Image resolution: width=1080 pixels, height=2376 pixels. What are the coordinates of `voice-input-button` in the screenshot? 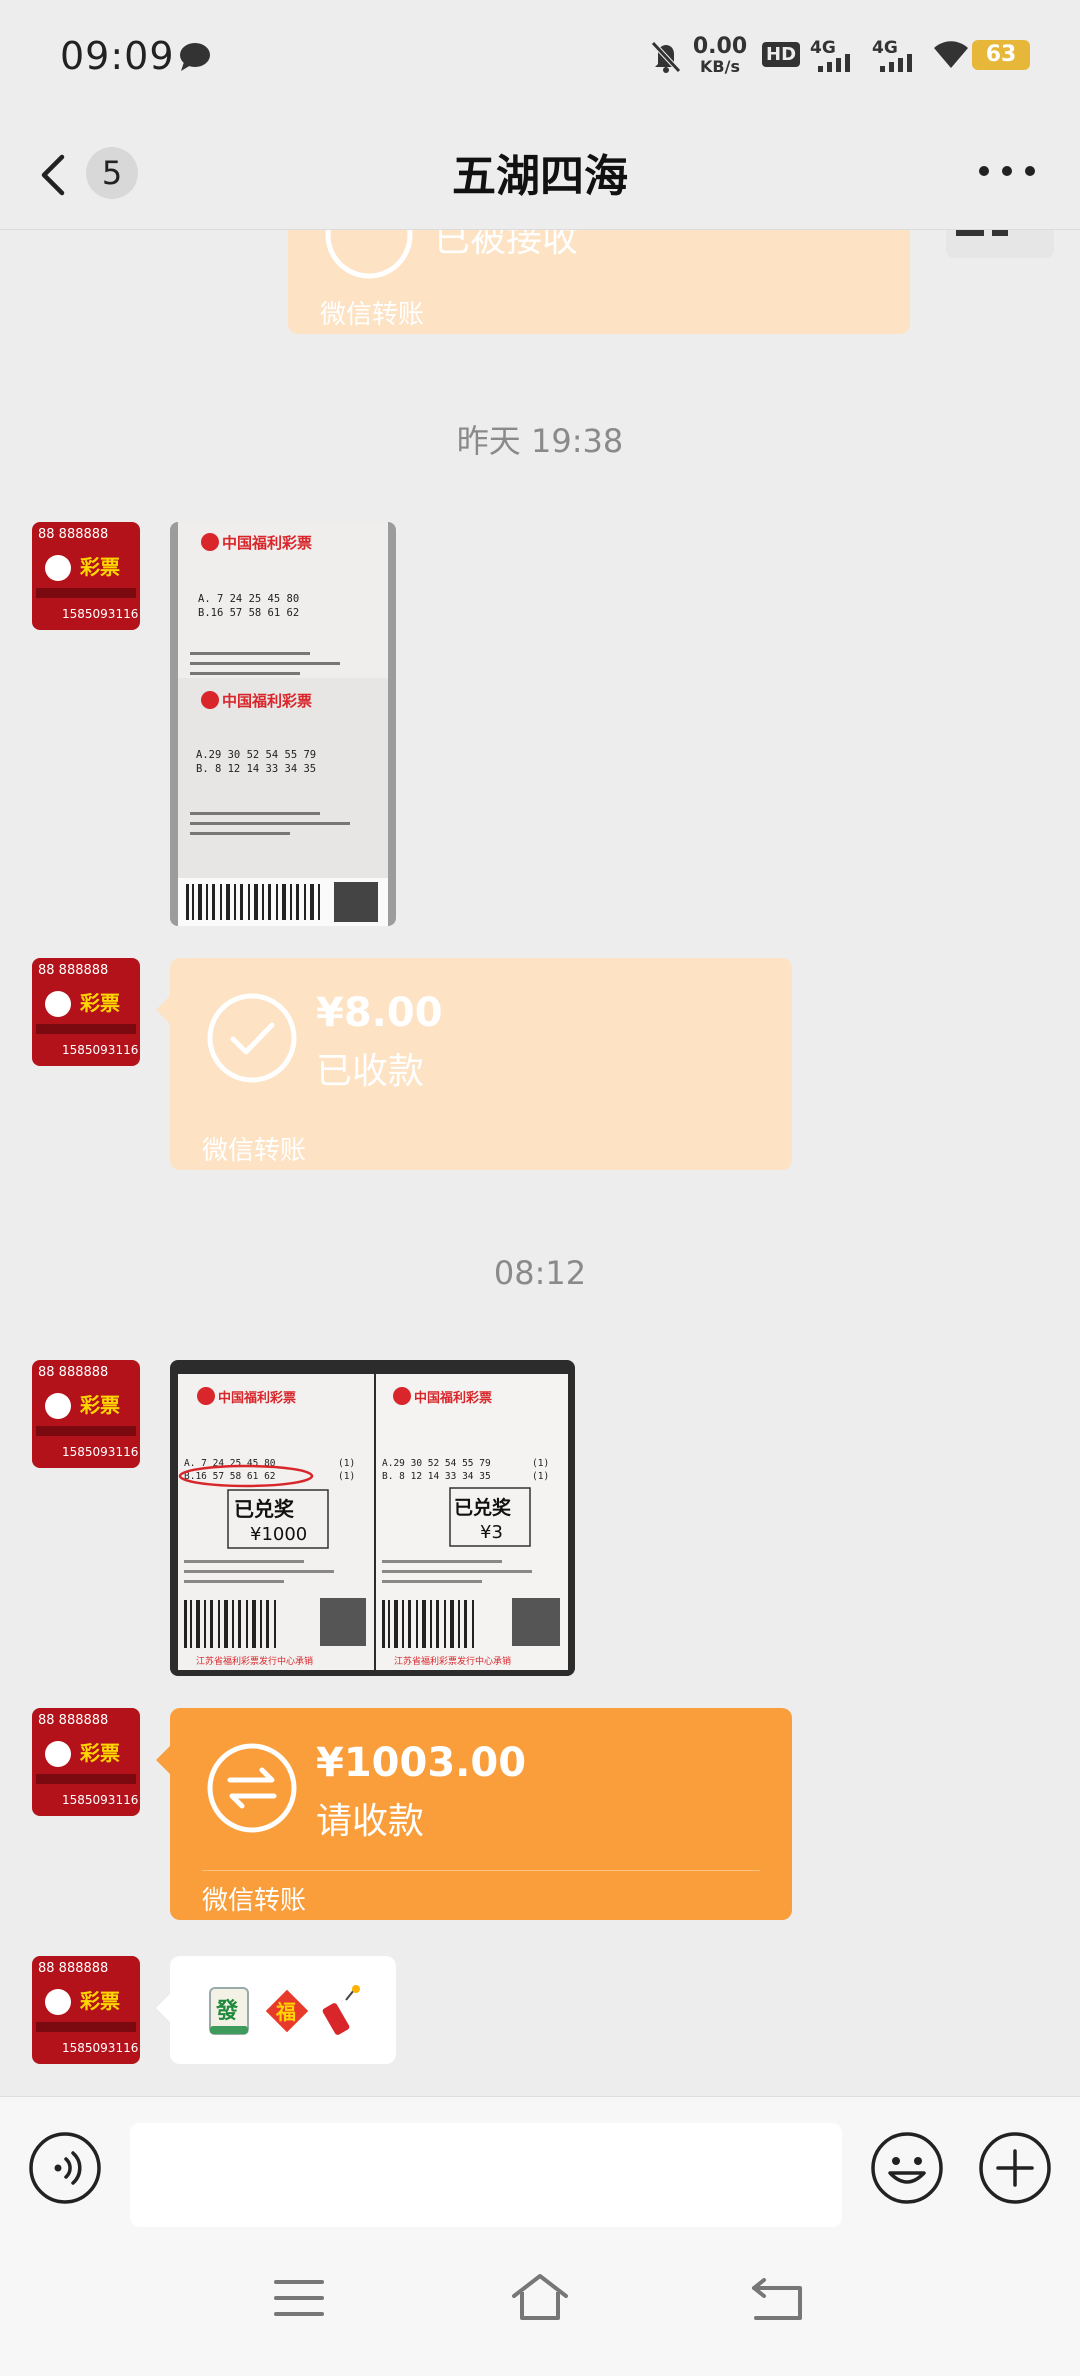 It's located at (65, 2170).